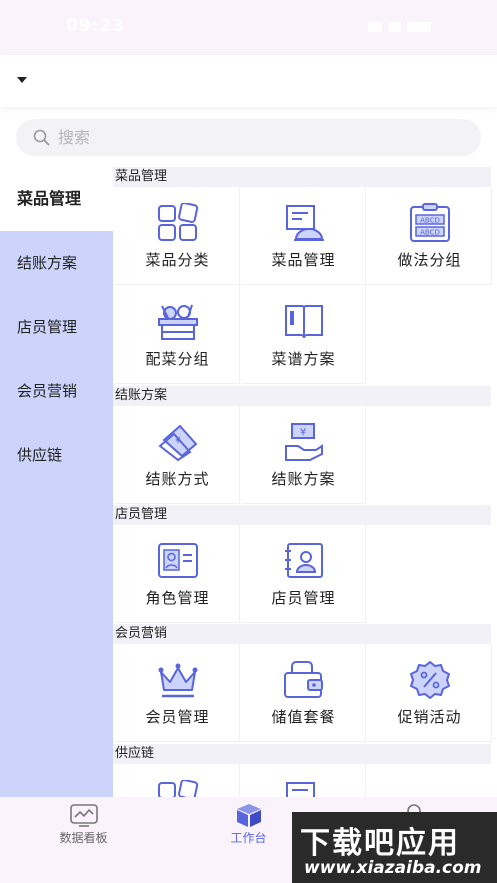  I want to click on section-header: 菜品管理, so click(302, 177).